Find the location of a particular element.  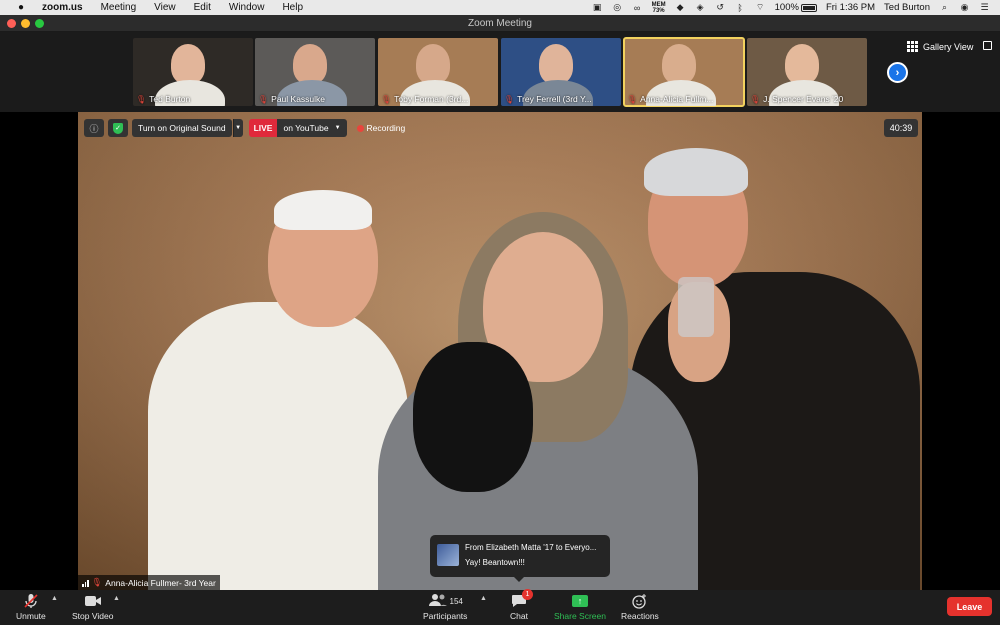

video-dog is located at coordinates (473, 417).